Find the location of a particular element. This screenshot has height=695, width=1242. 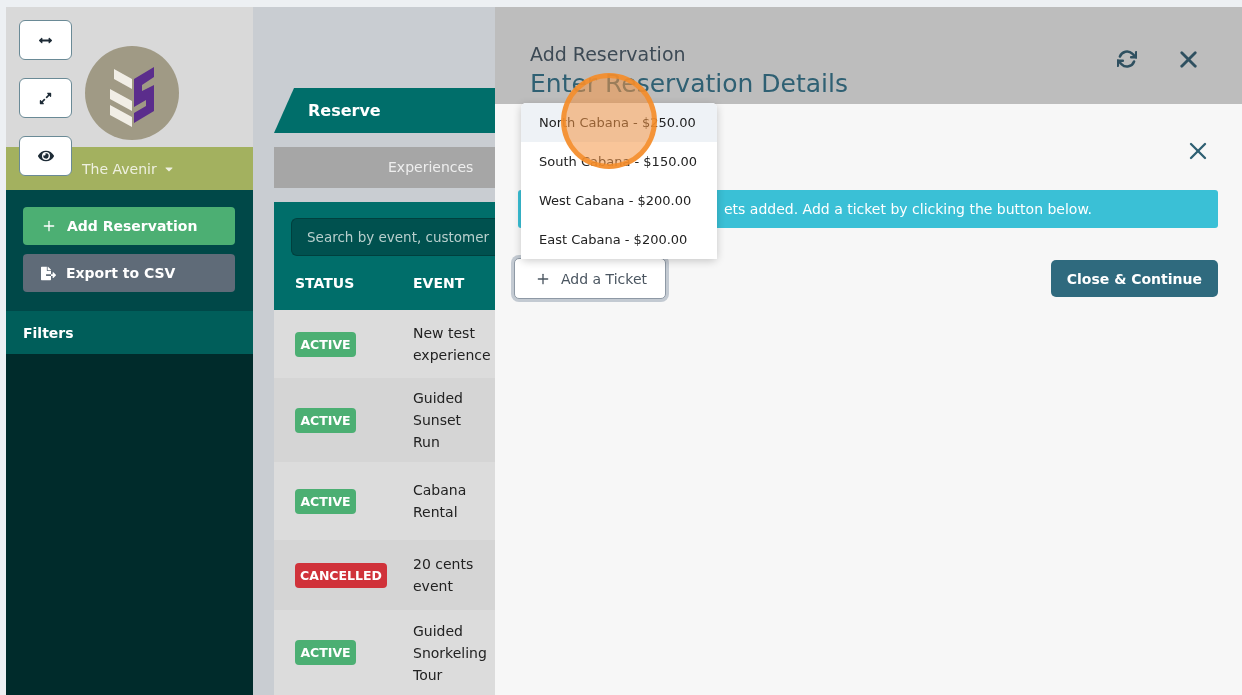

refresh-icon is located at coordinates (1127, 59).